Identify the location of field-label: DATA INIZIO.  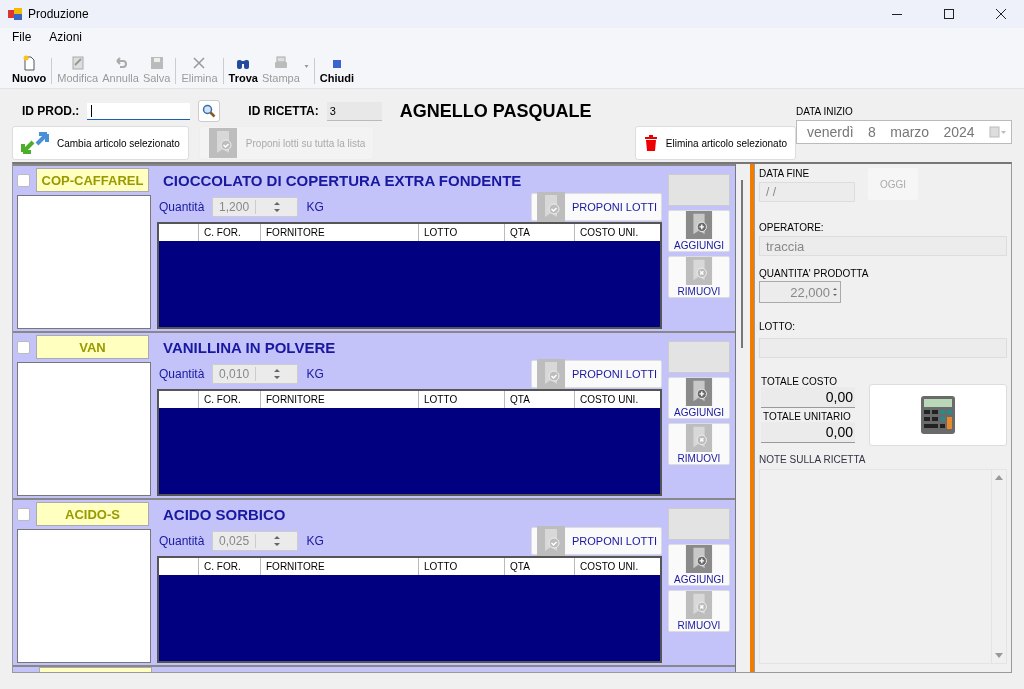
(825, 111).